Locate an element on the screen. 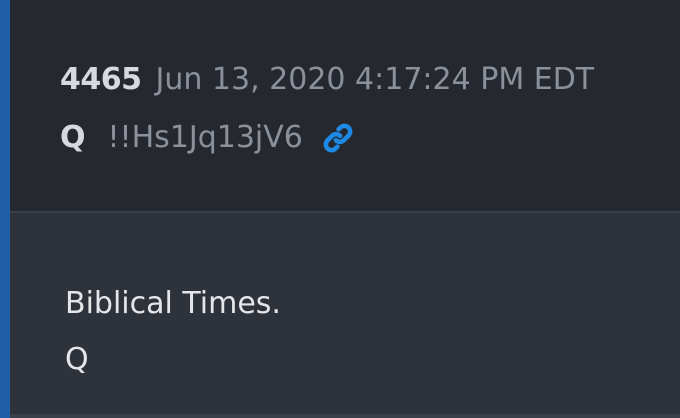  link-icon-glyph is located at coordinates (338, 138).